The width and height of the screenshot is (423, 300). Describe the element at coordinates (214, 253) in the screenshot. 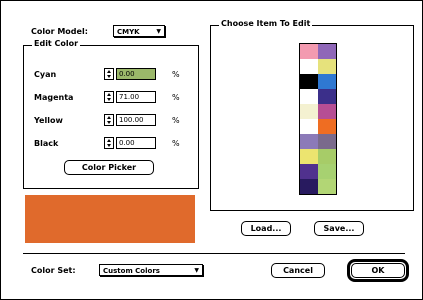

I see `divider` at that location.